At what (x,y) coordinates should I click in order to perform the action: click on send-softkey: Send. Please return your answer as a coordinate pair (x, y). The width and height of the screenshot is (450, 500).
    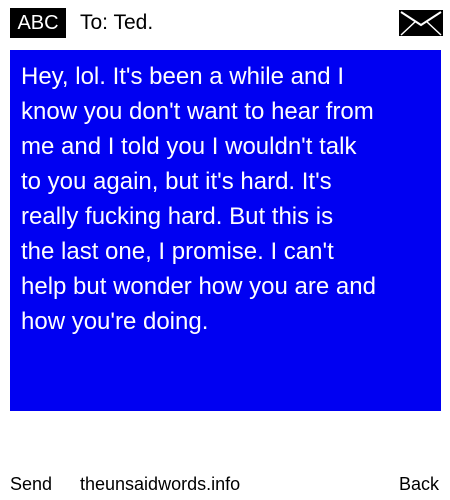
    Looking at the image, I should click on (31, 484).